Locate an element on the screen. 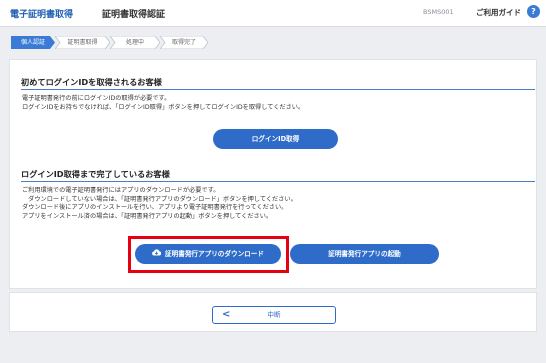  step-processing: 処理中 is located at coordinates (135, 42).